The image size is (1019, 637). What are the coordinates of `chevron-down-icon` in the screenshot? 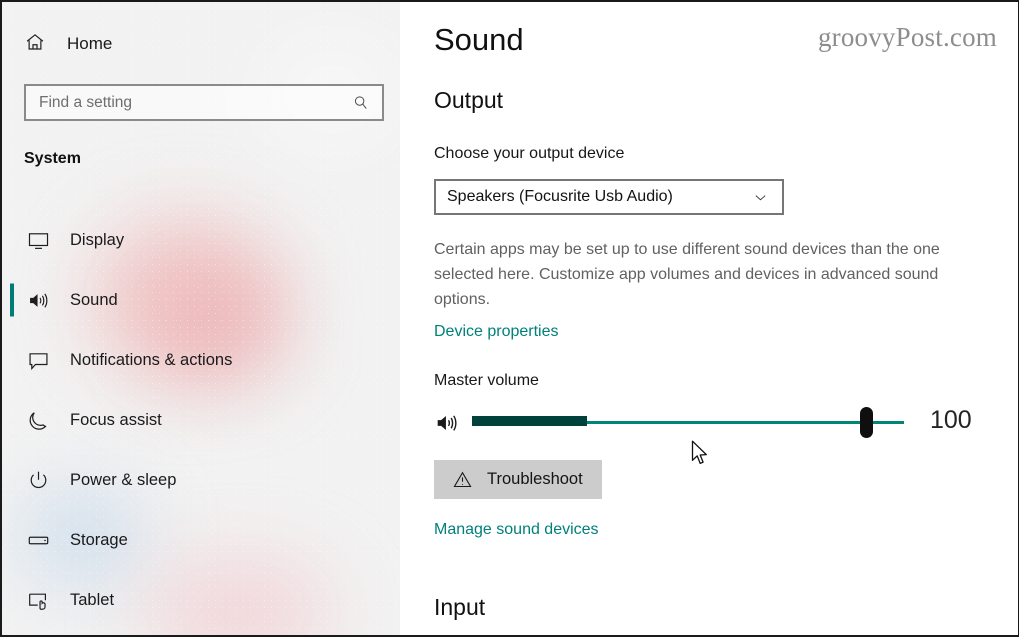 It's located at (767, 197).